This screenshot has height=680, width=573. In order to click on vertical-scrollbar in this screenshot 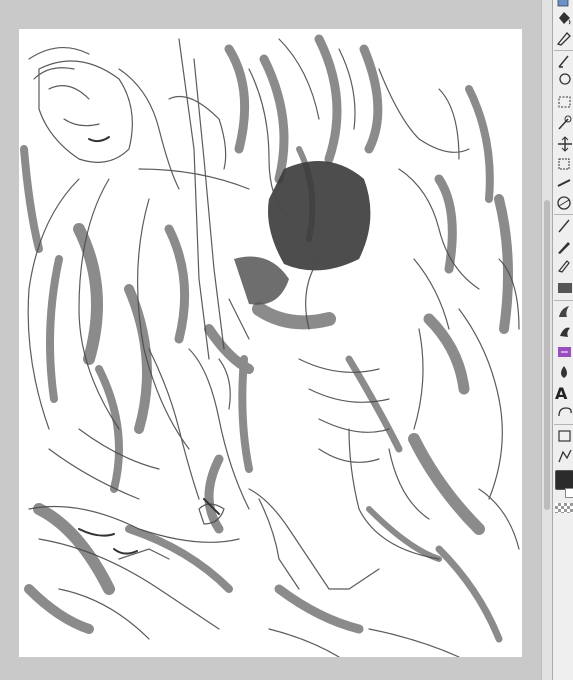, I will do `click(546, 340)`.